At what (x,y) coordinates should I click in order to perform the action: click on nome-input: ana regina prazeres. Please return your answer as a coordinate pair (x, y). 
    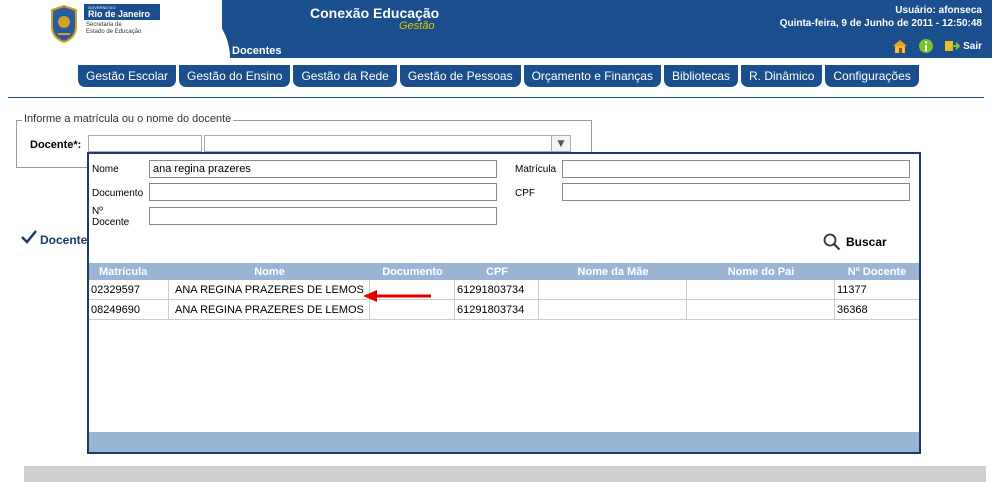
    Looking at the image, I should click on (323, 169).